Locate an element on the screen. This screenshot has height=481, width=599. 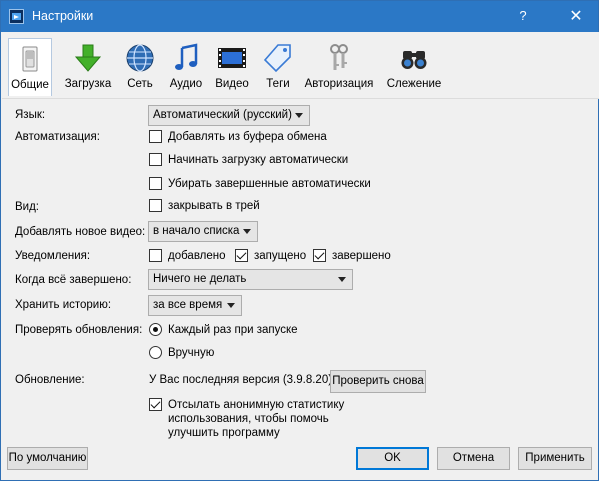
apply-button: Применить is located at coordinates (555, 458).